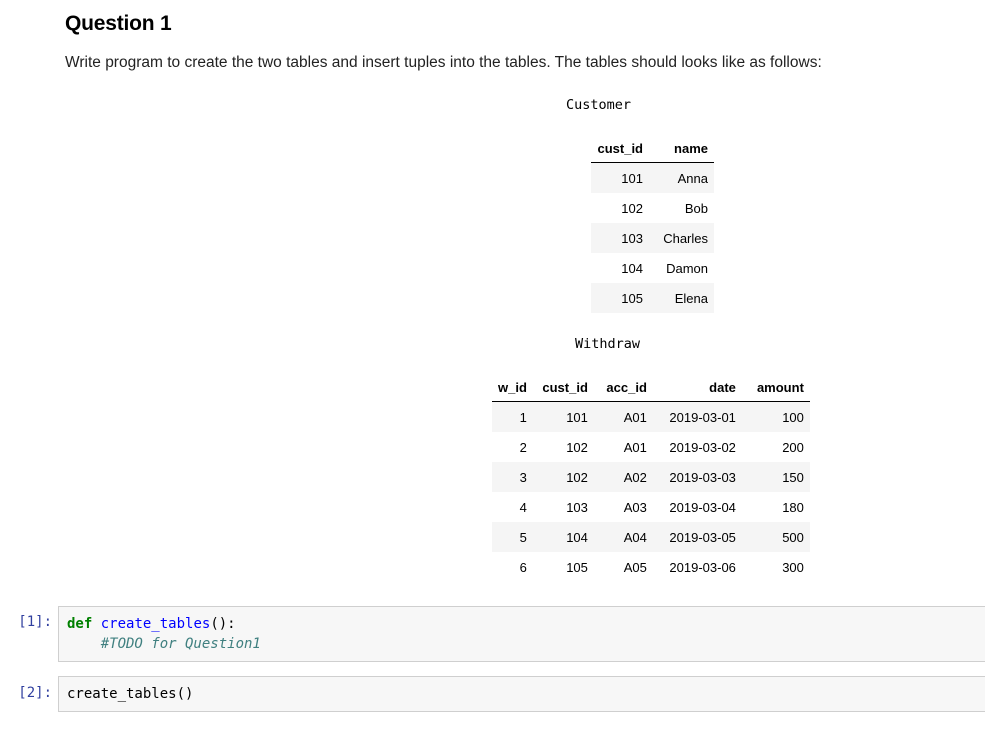 Image resolution: width=985 pixels, height=742 pixels. Describe the element at coordinates (632, 178) in the screenshot. I see `customer-table-cell: 101` at that location.